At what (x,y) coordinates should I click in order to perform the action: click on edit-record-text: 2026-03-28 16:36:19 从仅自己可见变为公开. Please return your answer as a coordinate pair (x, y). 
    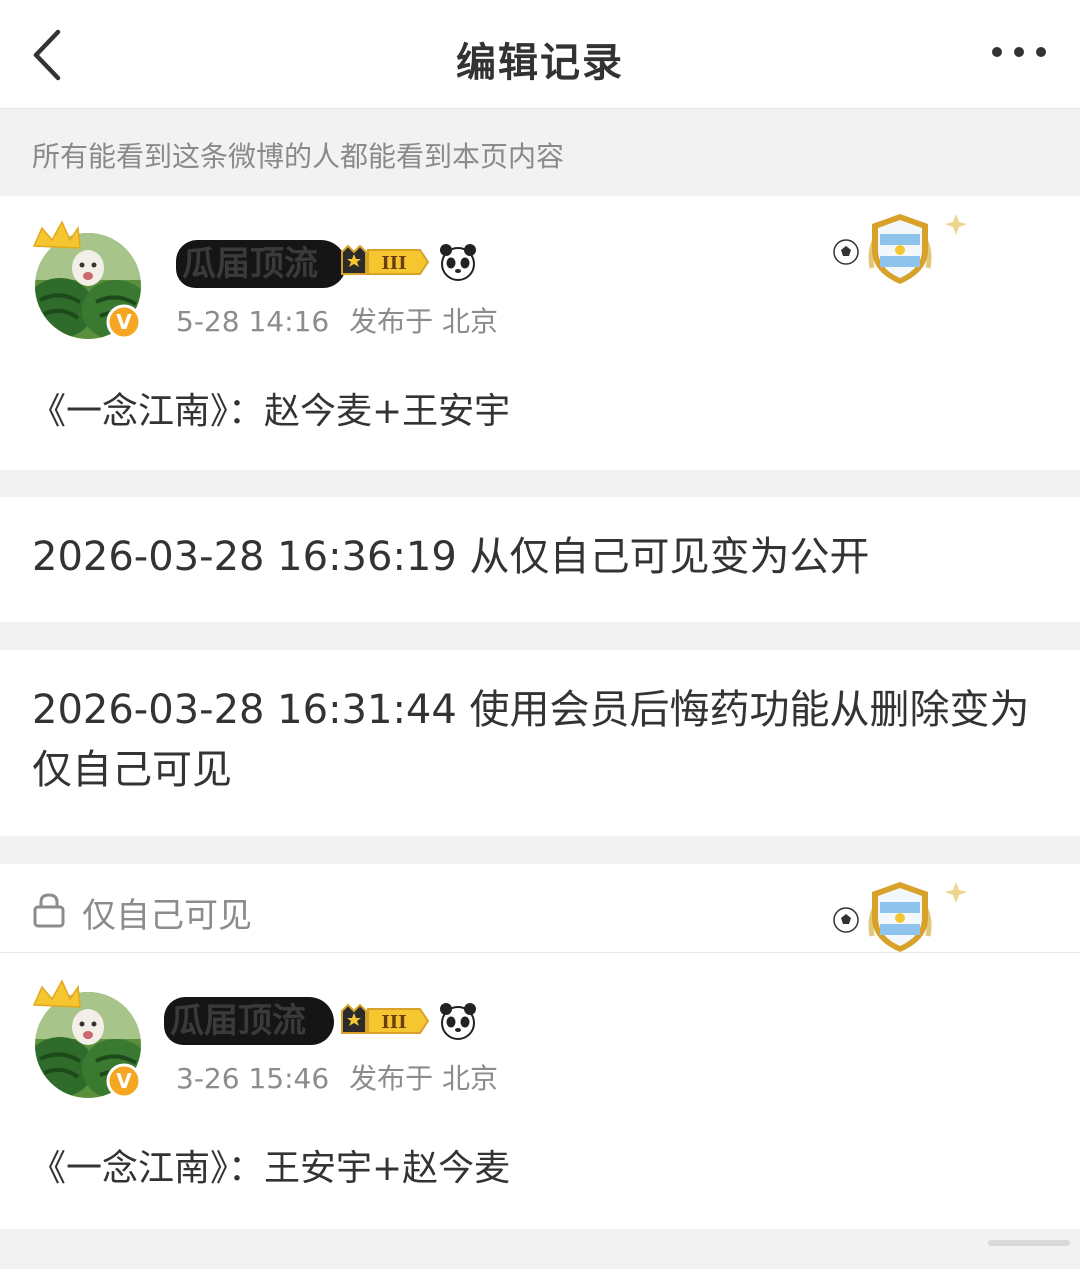
    Looking at the image, I should click on (451, 557).